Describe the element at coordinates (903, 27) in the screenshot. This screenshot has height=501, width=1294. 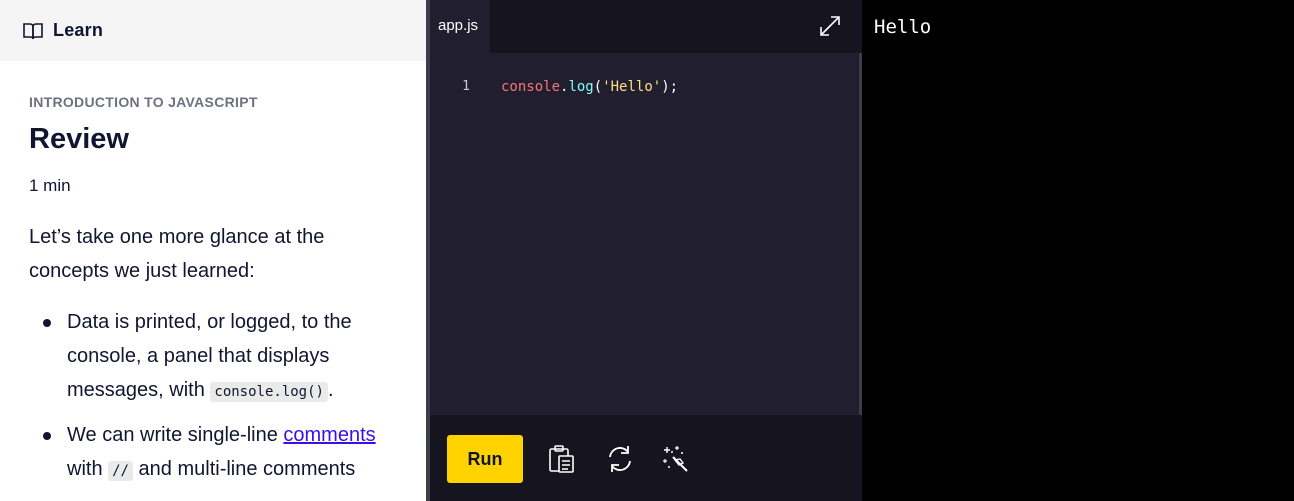
I see `console-output: Hello` at that location.